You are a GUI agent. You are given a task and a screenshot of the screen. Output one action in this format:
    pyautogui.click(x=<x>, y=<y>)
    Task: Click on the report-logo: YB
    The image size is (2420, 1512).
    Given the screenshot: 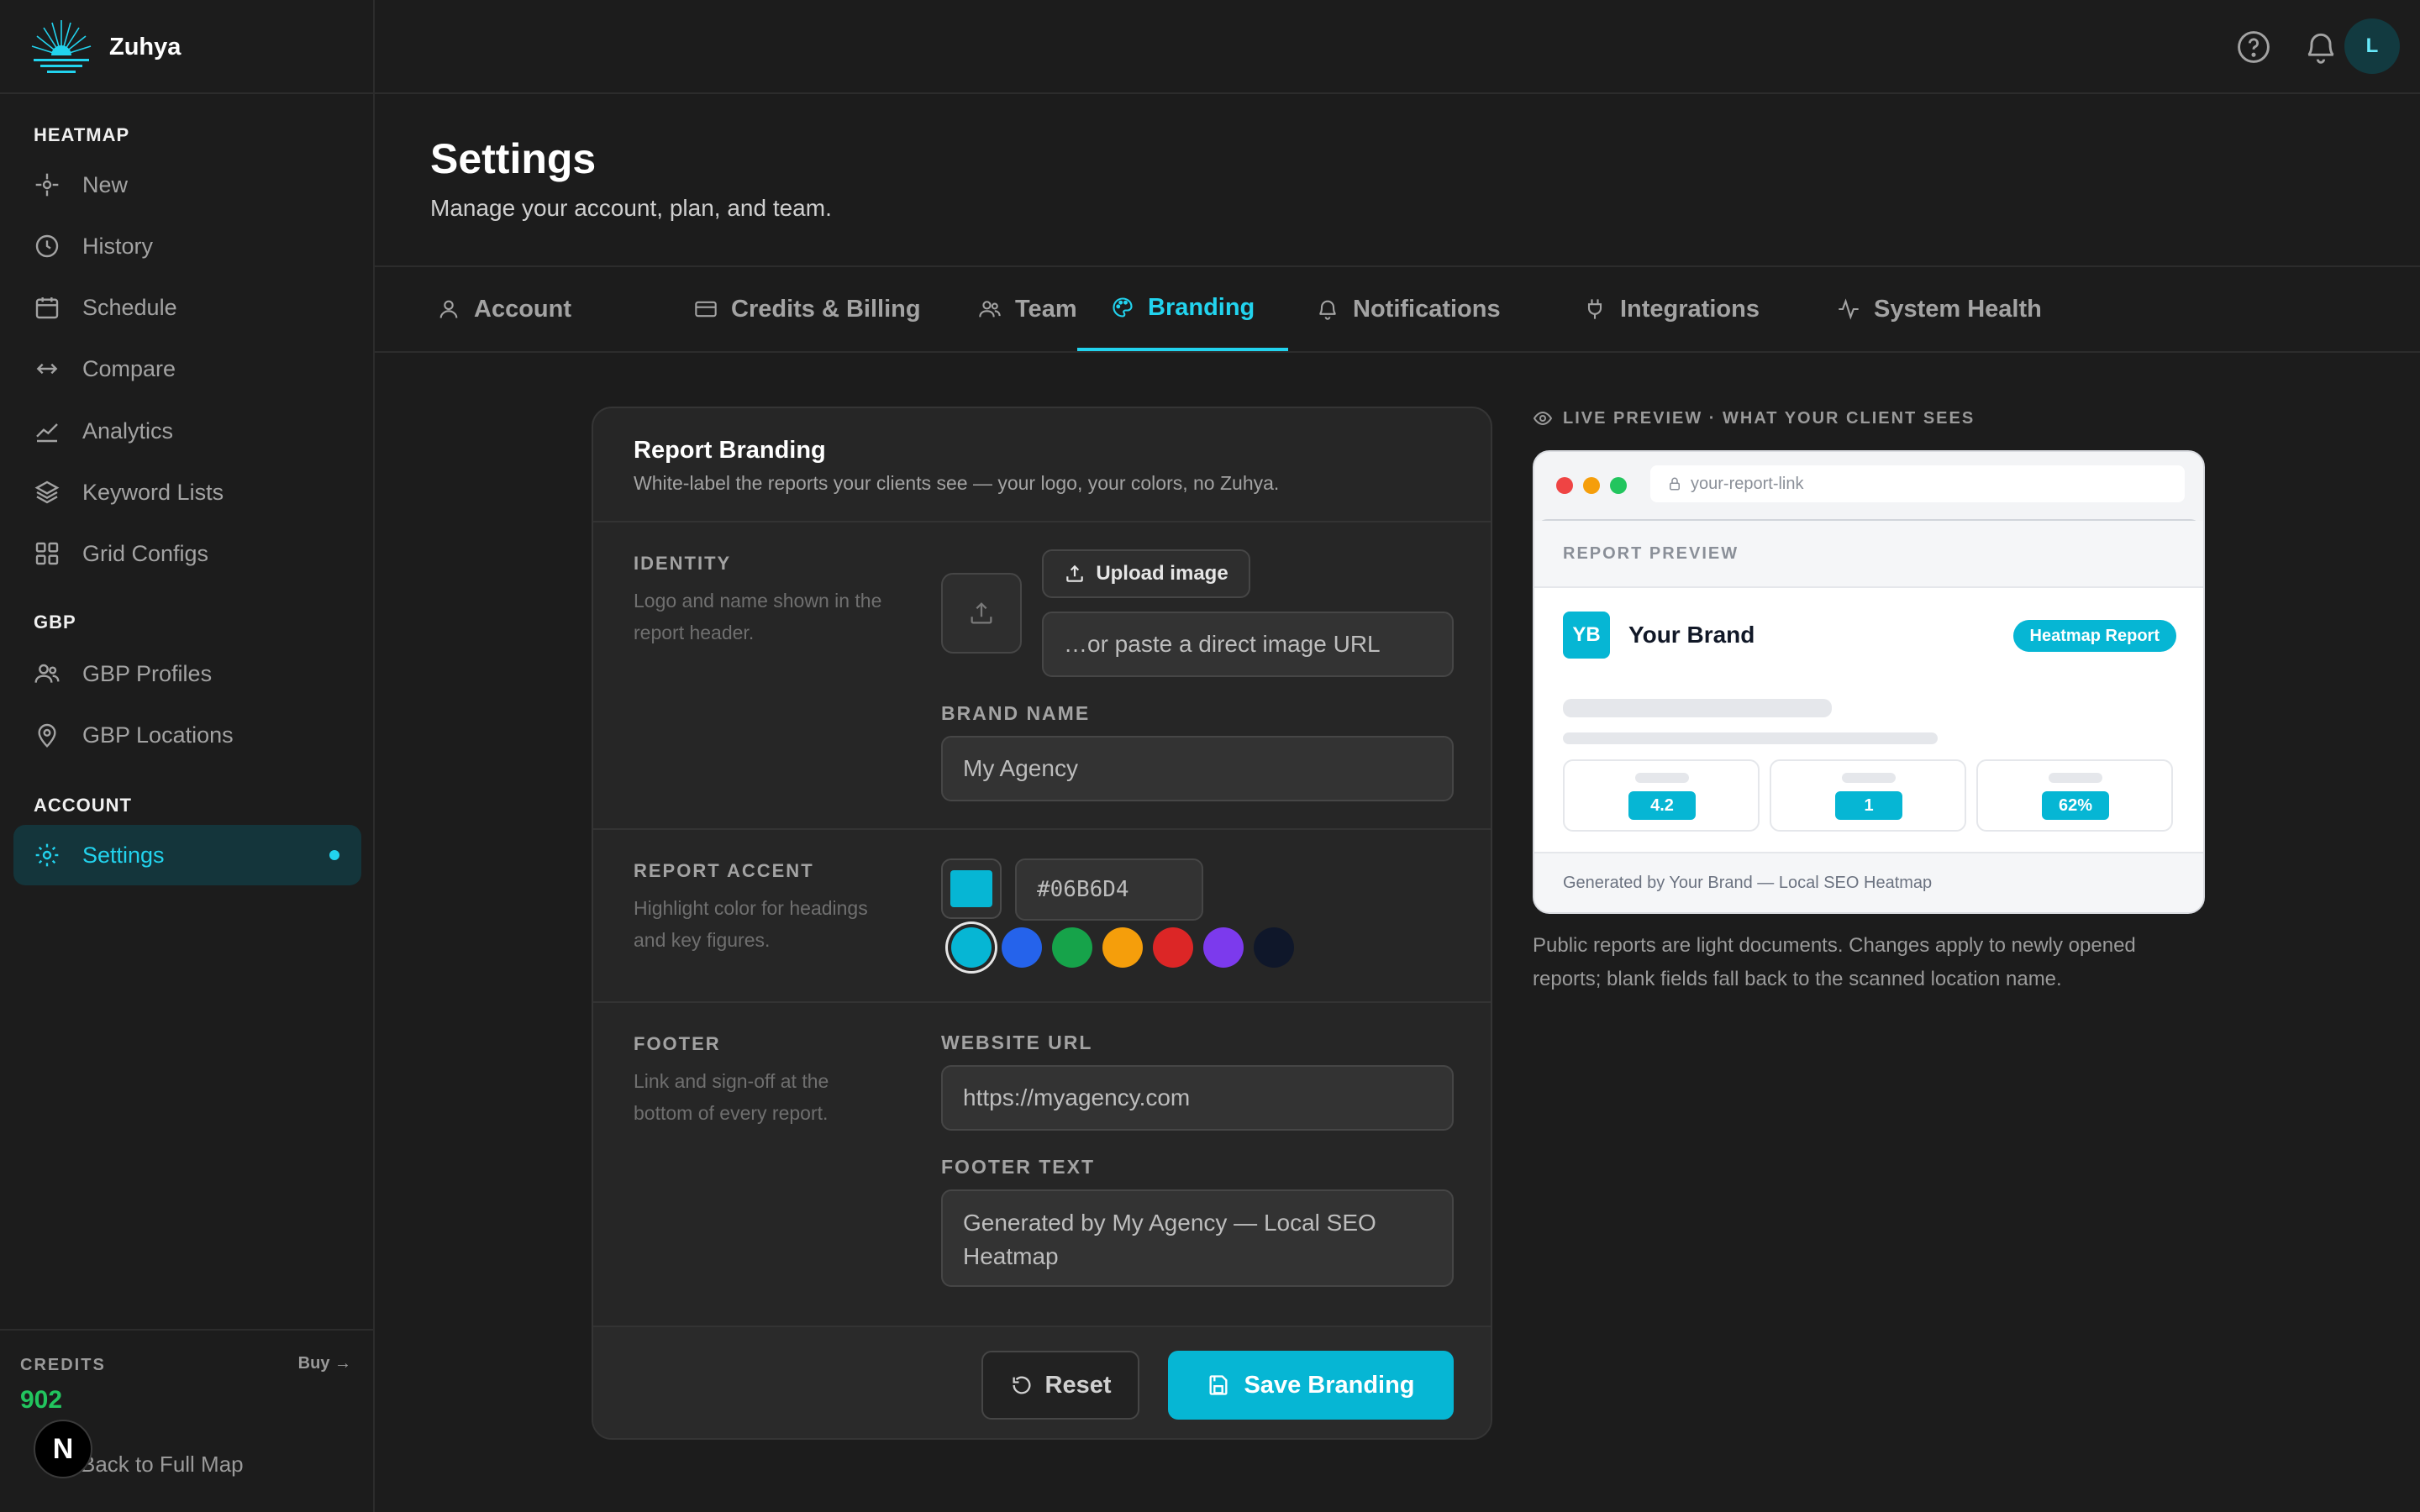 What is the action you would take?
    pyautogui.click(x=1587, y=635)
    